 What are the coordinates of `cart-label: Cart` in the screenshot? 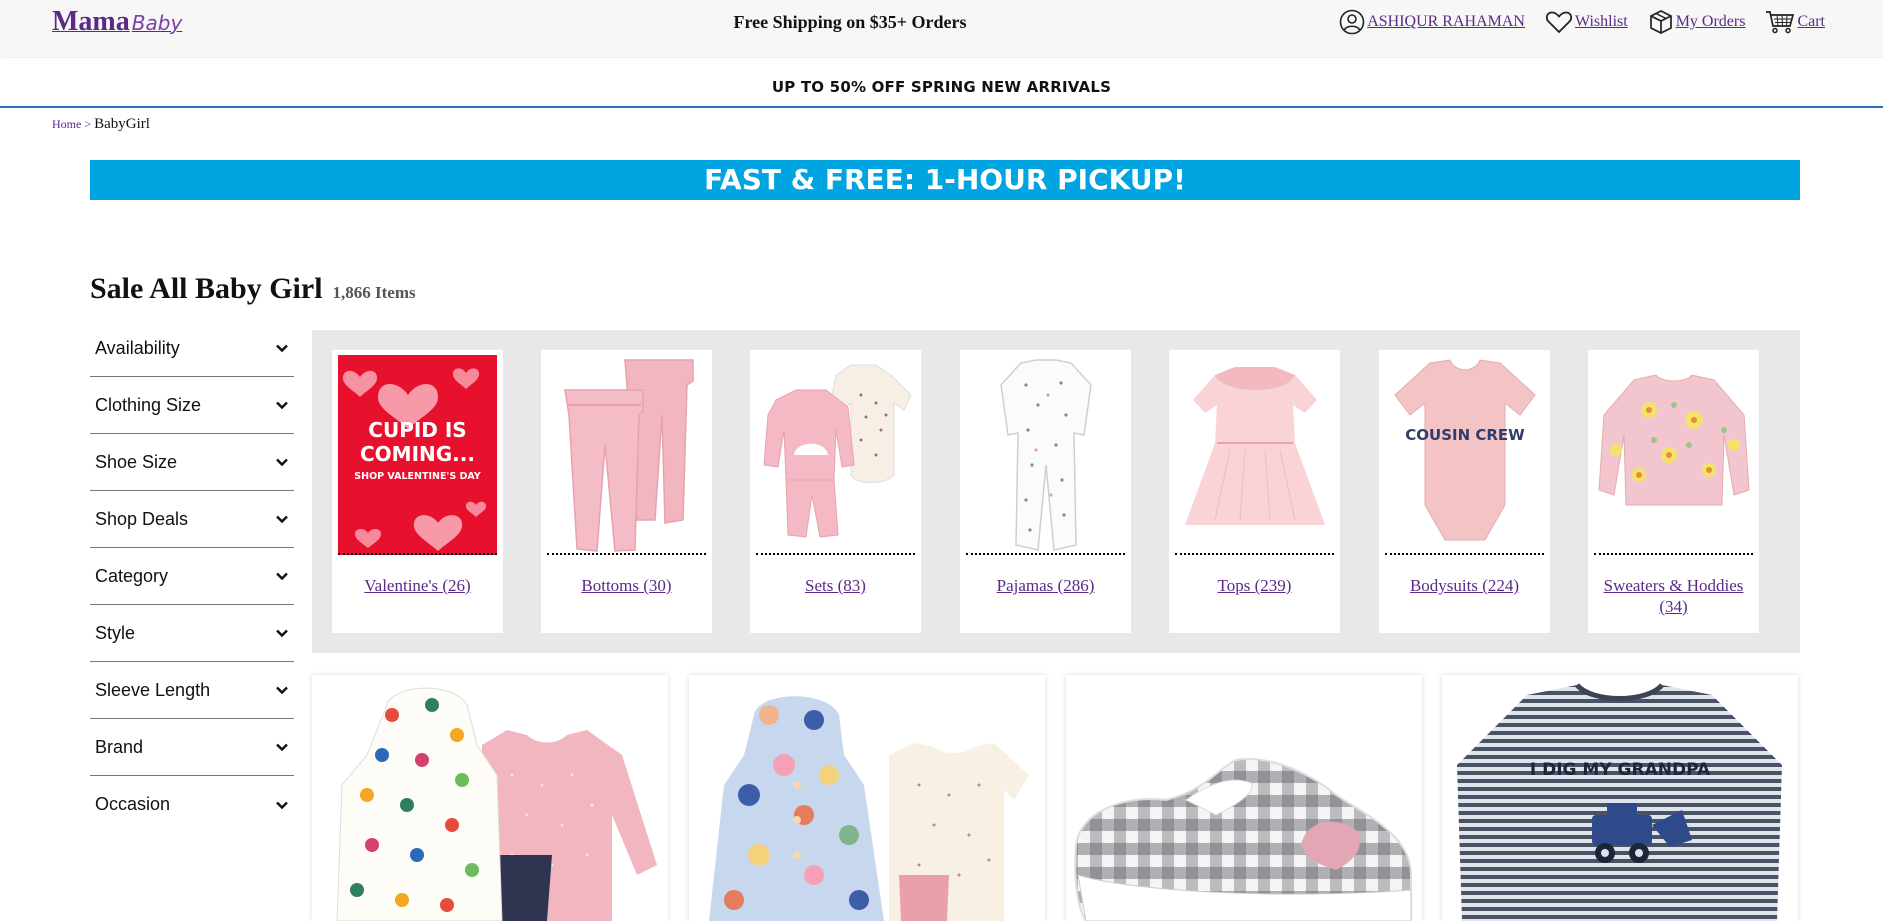 It's located at (1811, 22).